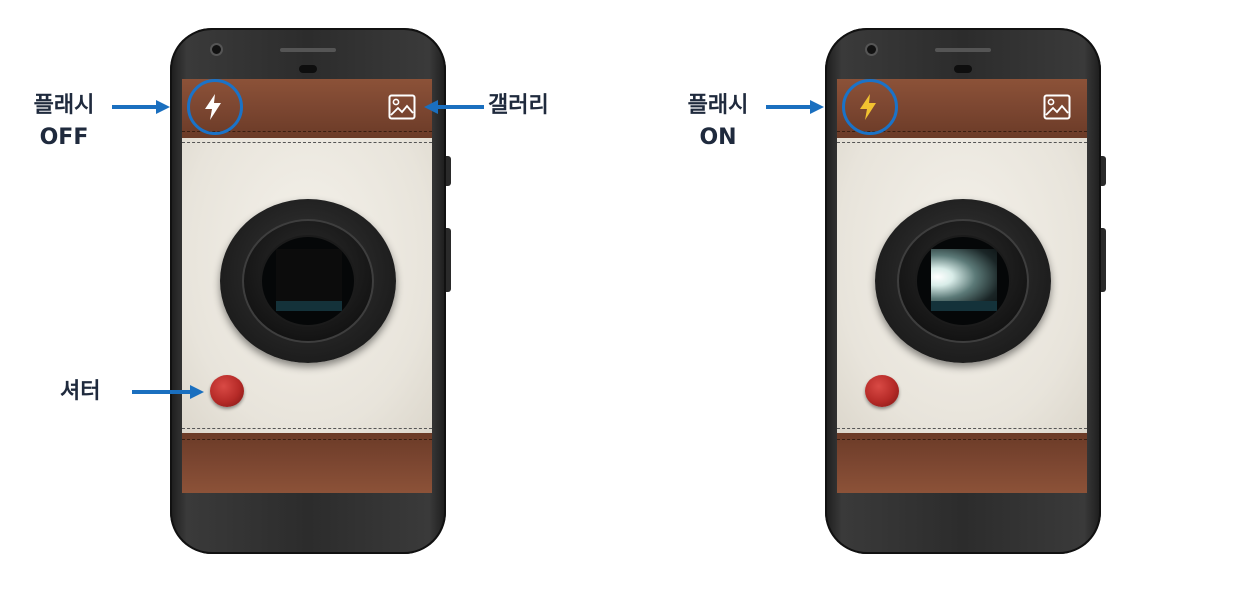 This screenshot has height=593, width=1257. I want to click on flash-on-label: 플래시 ON, so click(718, 122).